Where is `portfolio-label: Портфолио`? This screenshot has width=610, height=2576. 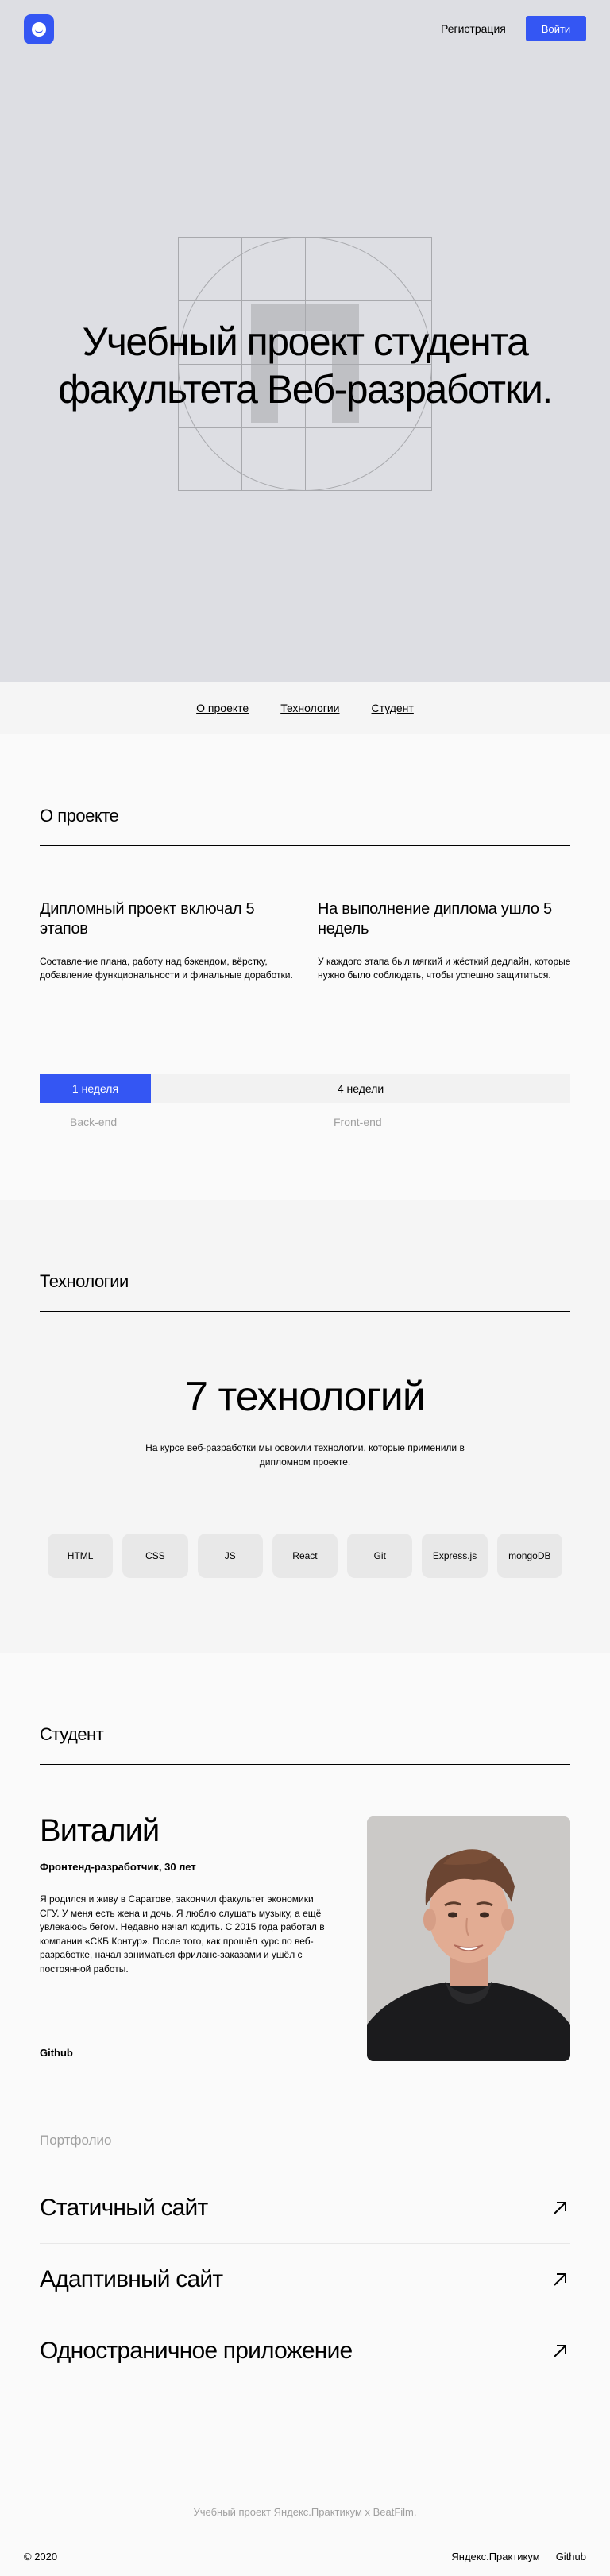
portfolio-label: Портфолио is located at coordinates (76, 2140).